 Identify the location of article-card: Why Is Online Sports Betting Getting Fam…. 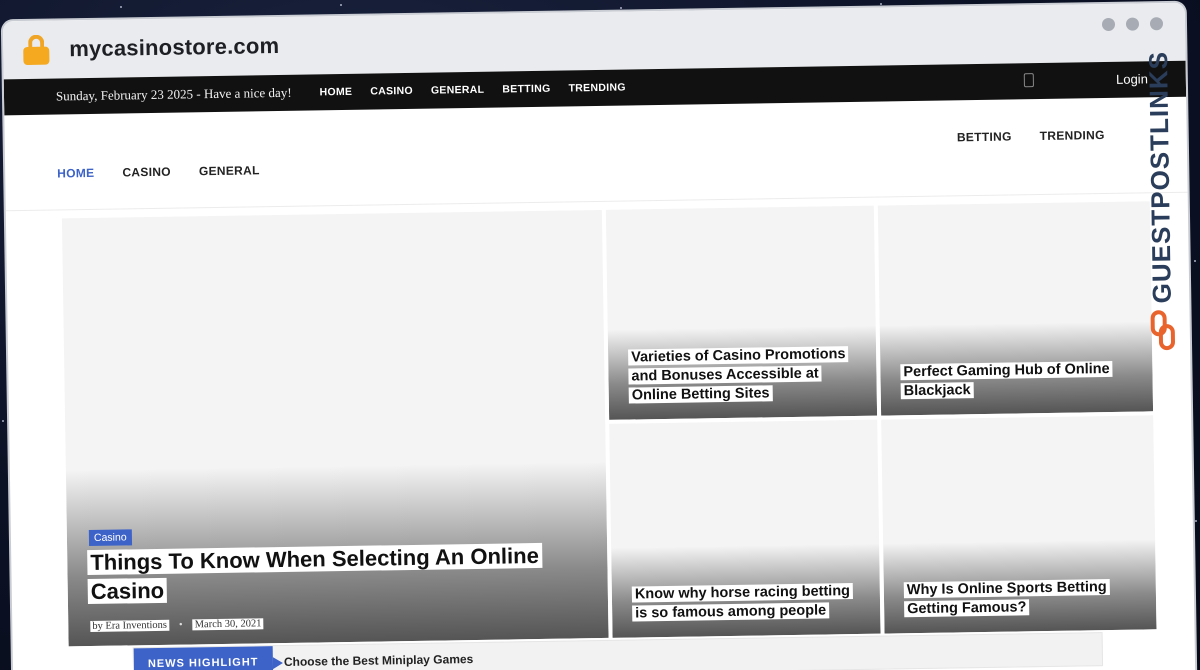
(1019, 524).